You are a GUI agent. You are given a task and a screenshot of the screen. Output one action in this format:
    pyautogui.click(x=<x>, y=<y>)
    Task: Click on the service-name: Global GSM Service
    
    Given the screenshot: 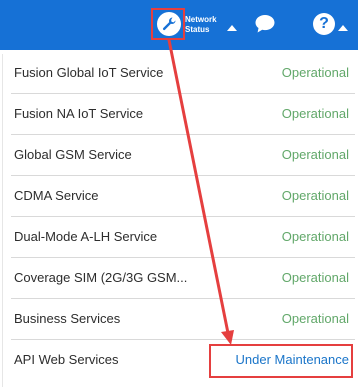 What is the action you would take?
    pyautogui.click(x=73, y=154)
    